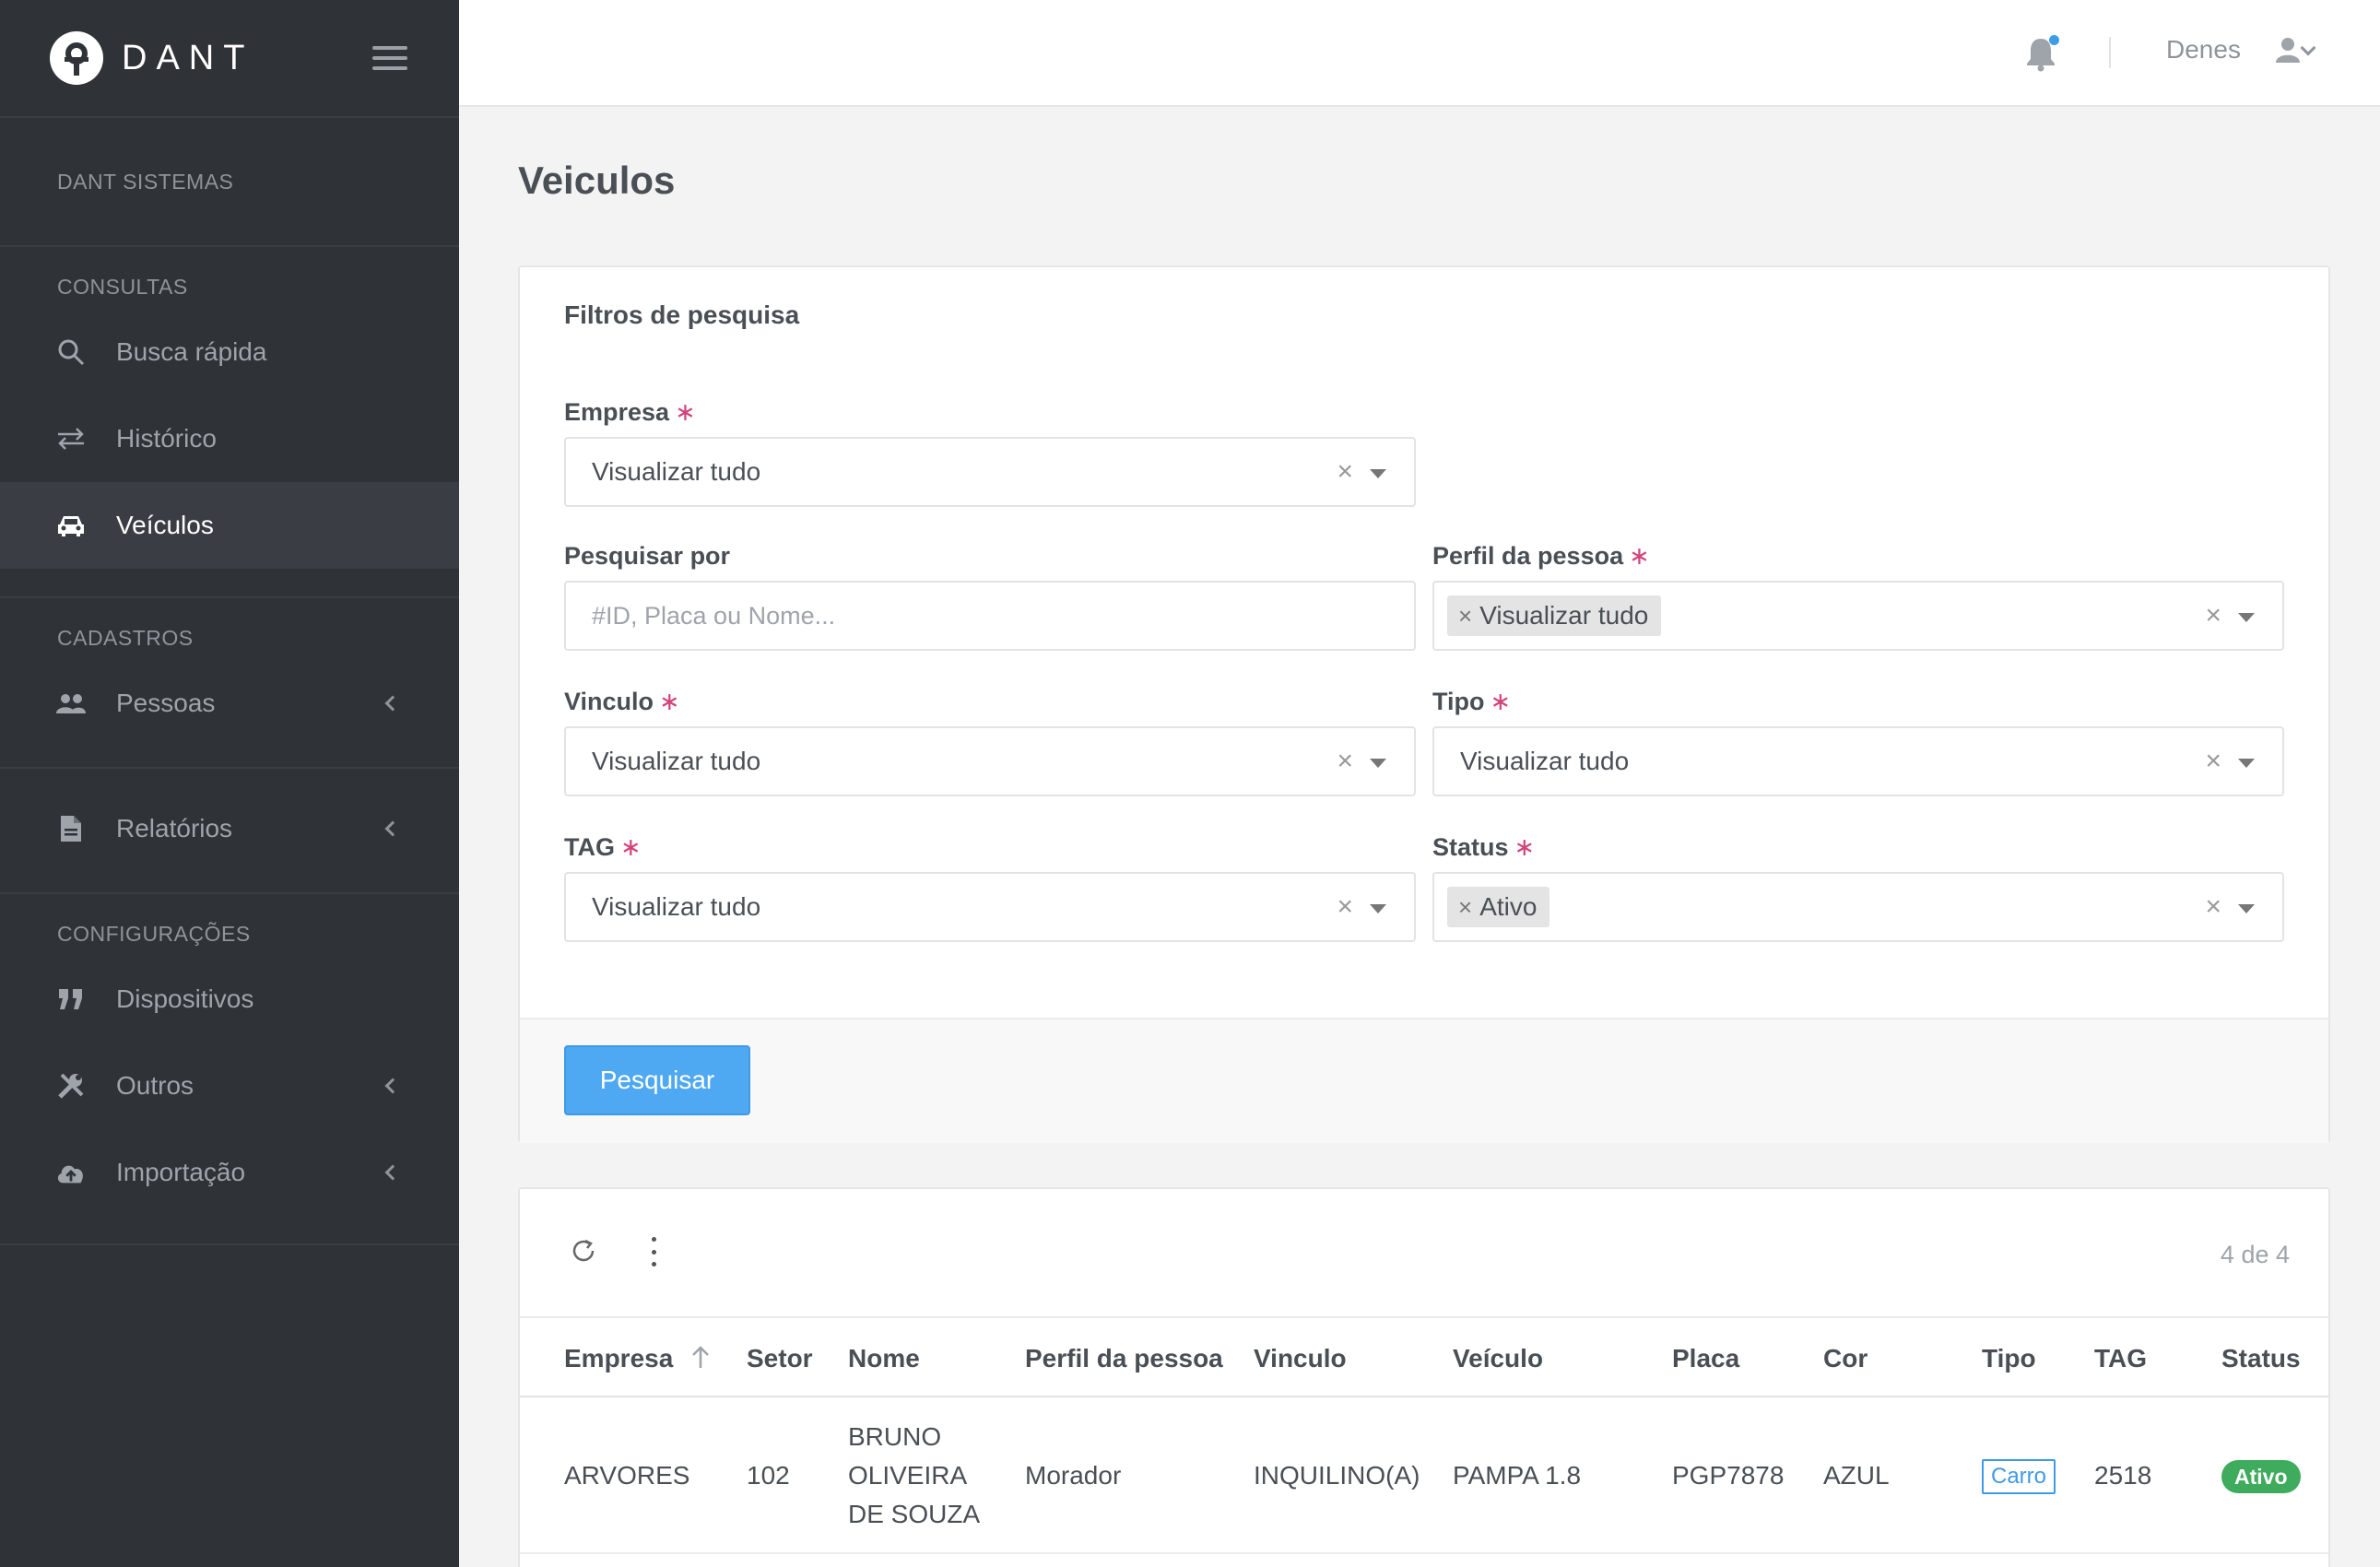 The width and height of the screenshot is (2380, 1567). Describe the element at coordinates (229, 525) in the screenshot. I see `sidebar-item-veiculos: Veículos` at that location.